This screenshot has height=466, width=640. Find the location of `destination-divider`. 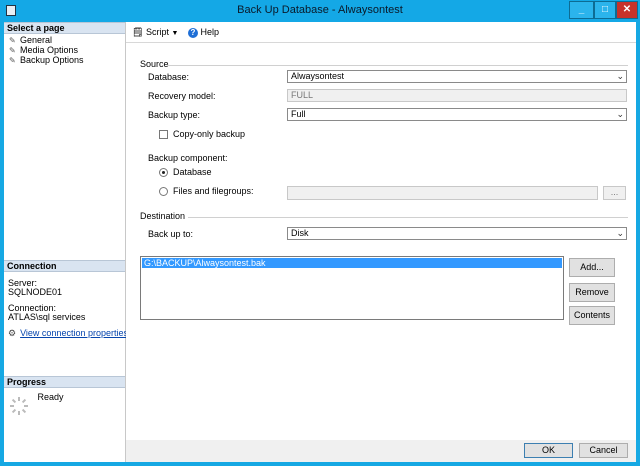

destination-divider is located at coordinates (408, 217).